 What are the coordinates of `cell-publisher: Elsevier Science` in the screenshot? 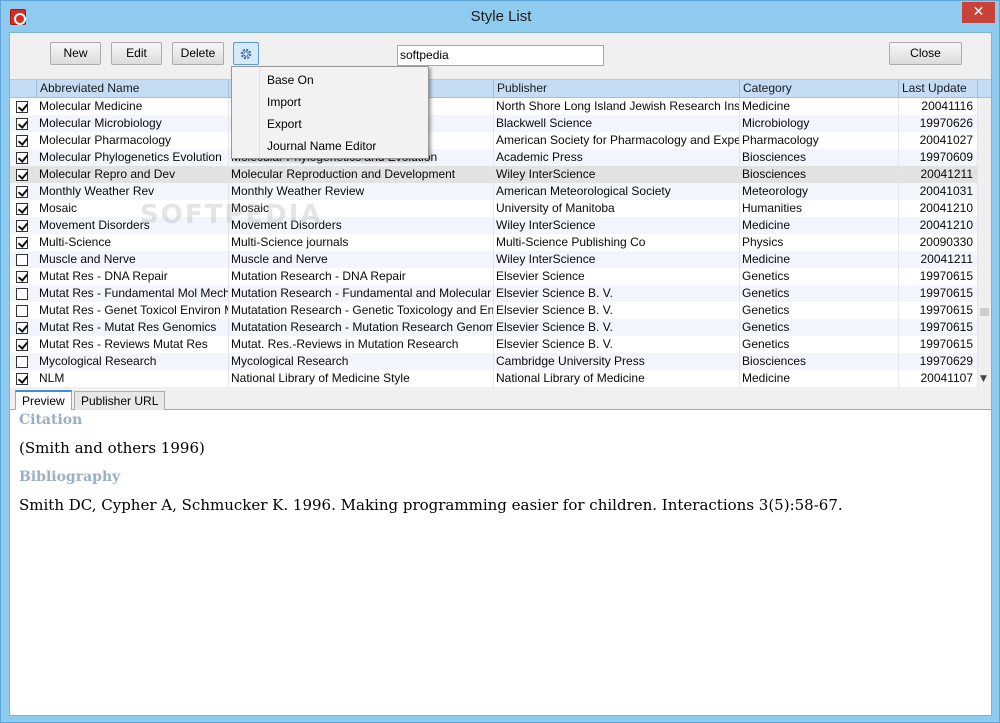 It's located at (617, 276).